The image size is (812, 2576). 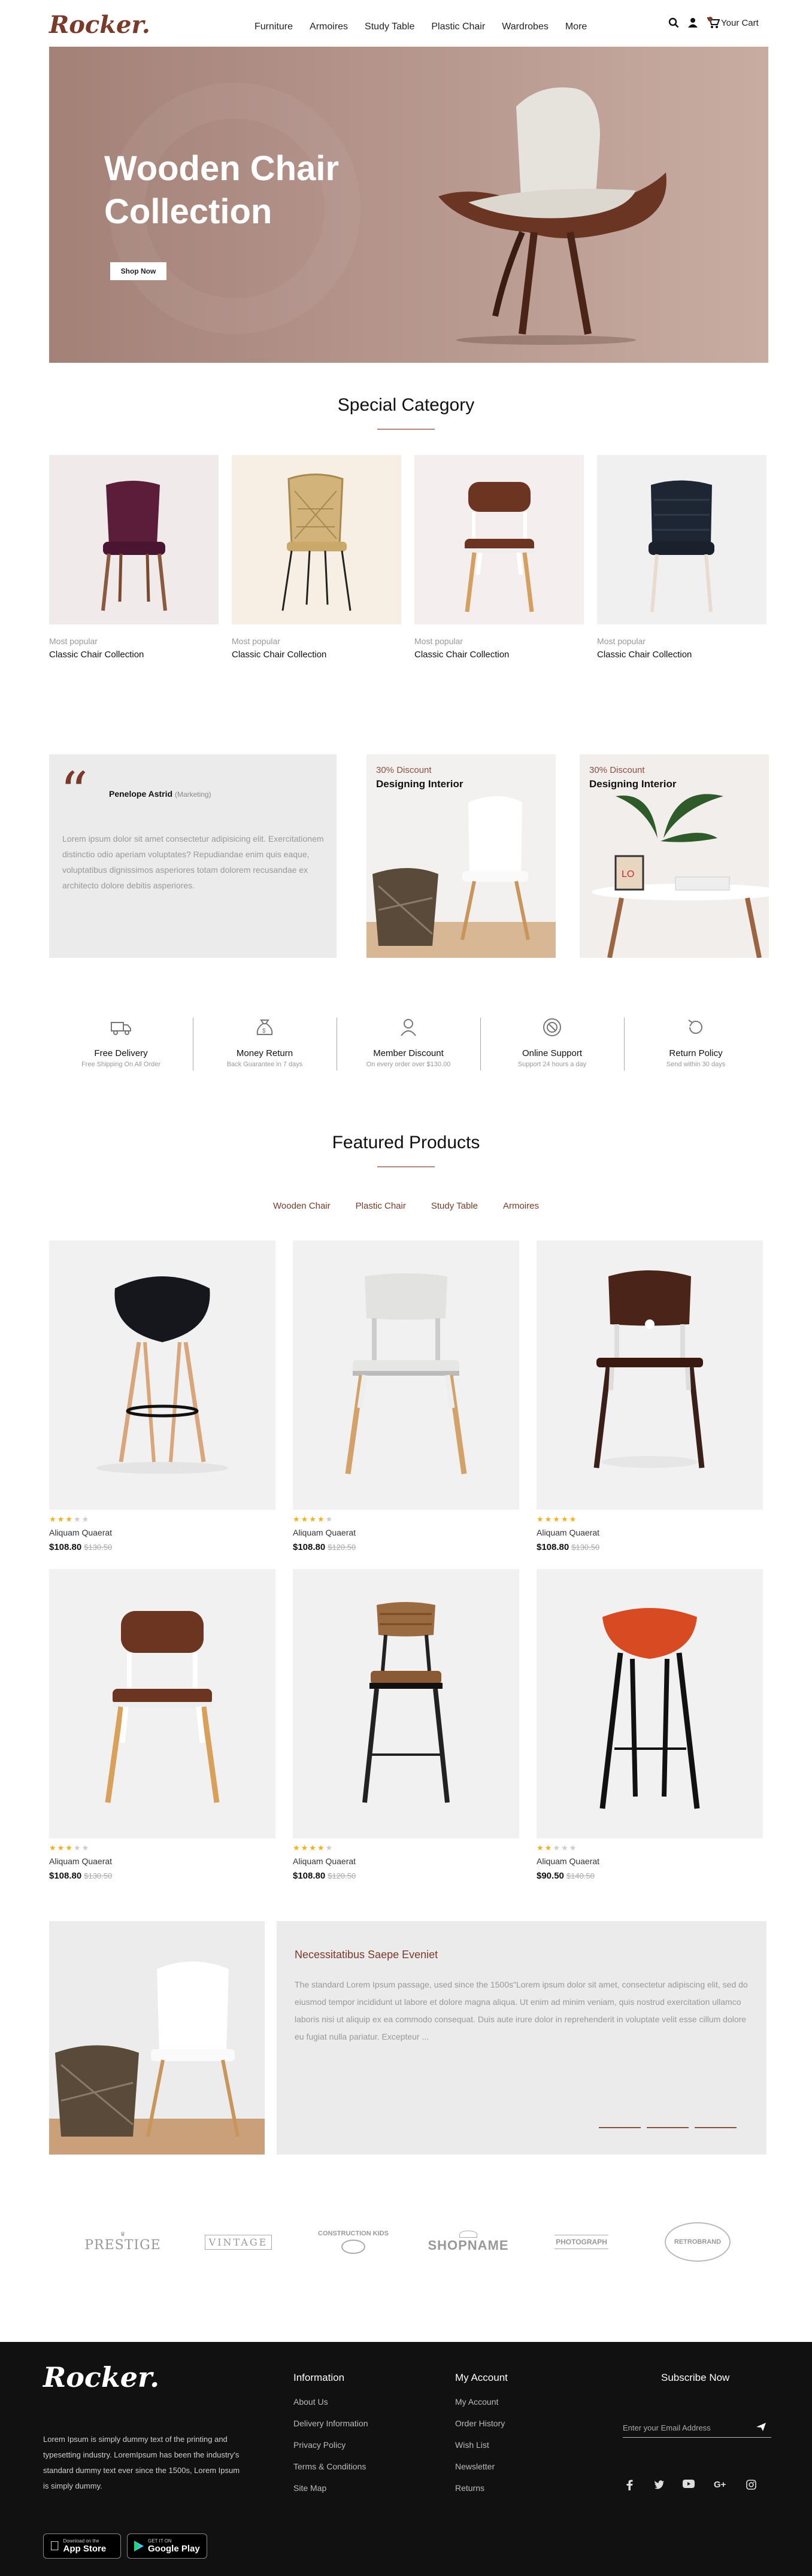 What do you see at coordinates (330, 2445) in the screenshot?
I see `footer-link: Privacy Policy` at bounding box center [330, 2445].